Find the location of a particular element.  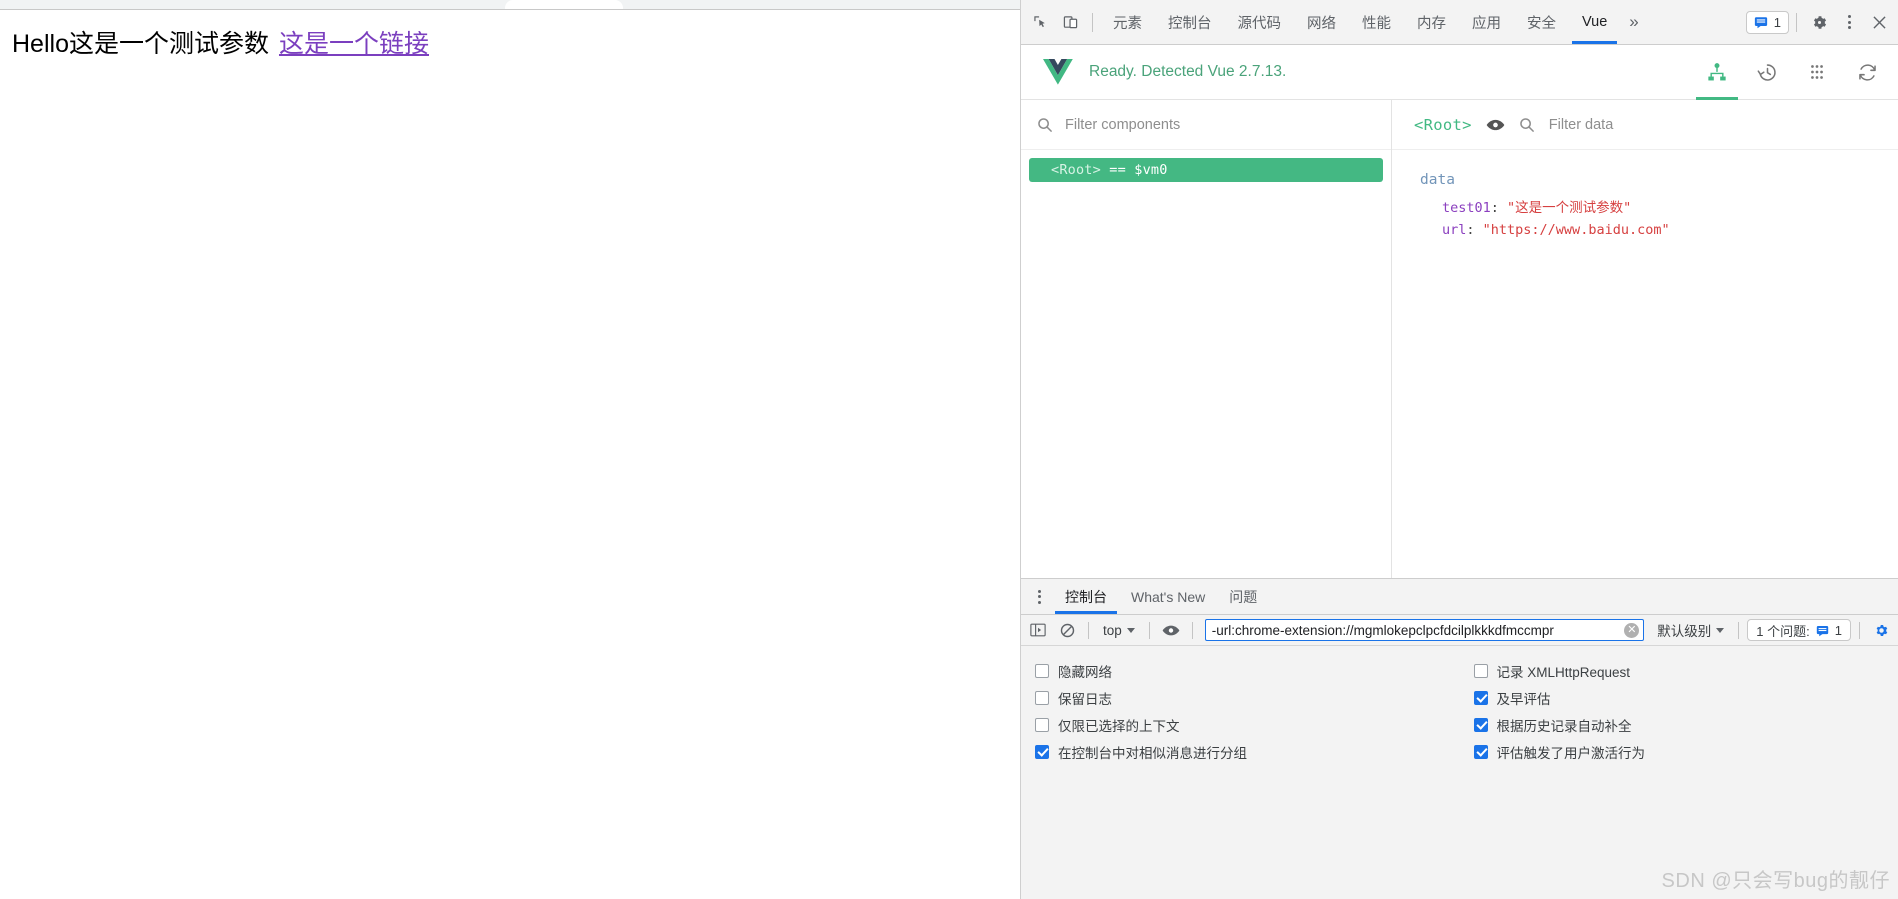

component-tag: <Root> is located at coordinates (1076, 170).